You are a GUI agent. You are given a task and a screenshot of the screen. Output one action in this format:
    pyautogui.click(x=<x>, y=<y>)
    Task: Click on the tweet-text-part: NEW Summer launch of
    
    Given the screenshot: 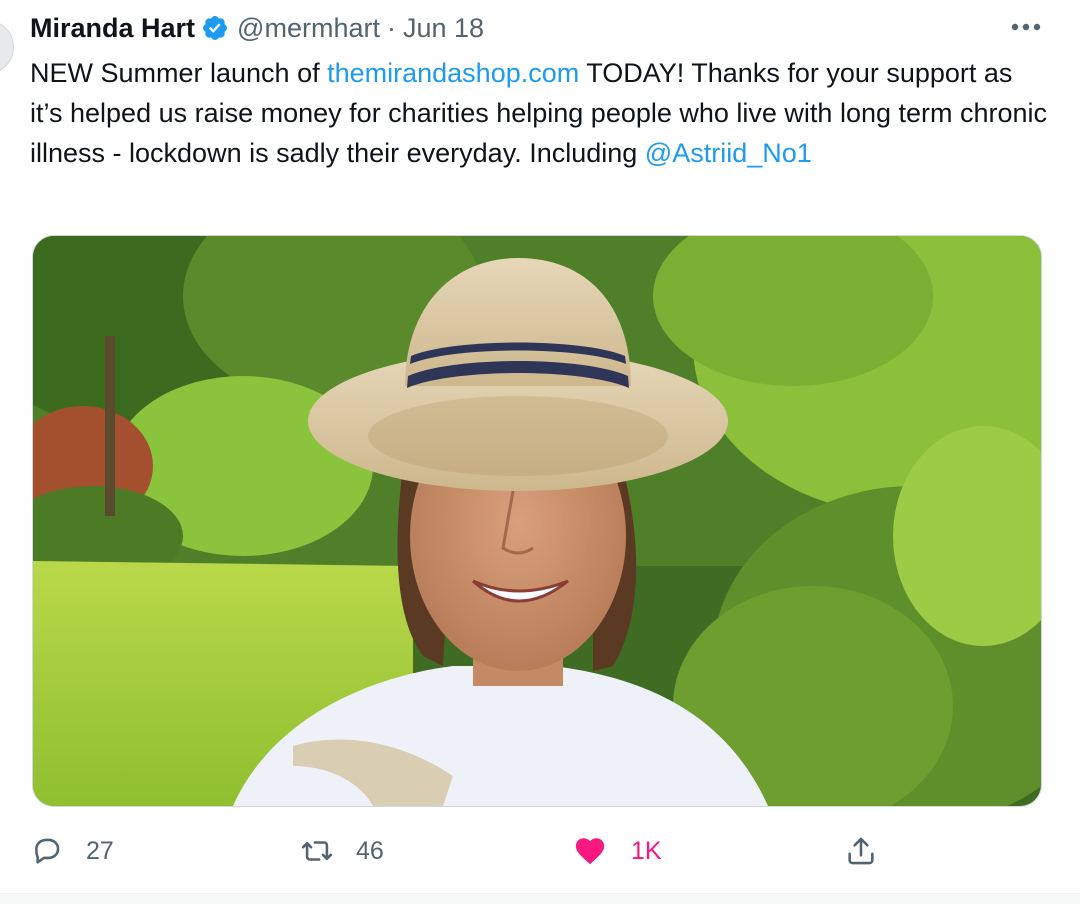 What is the action you would take?
    pyautogui.click(x=179, y=73)
    